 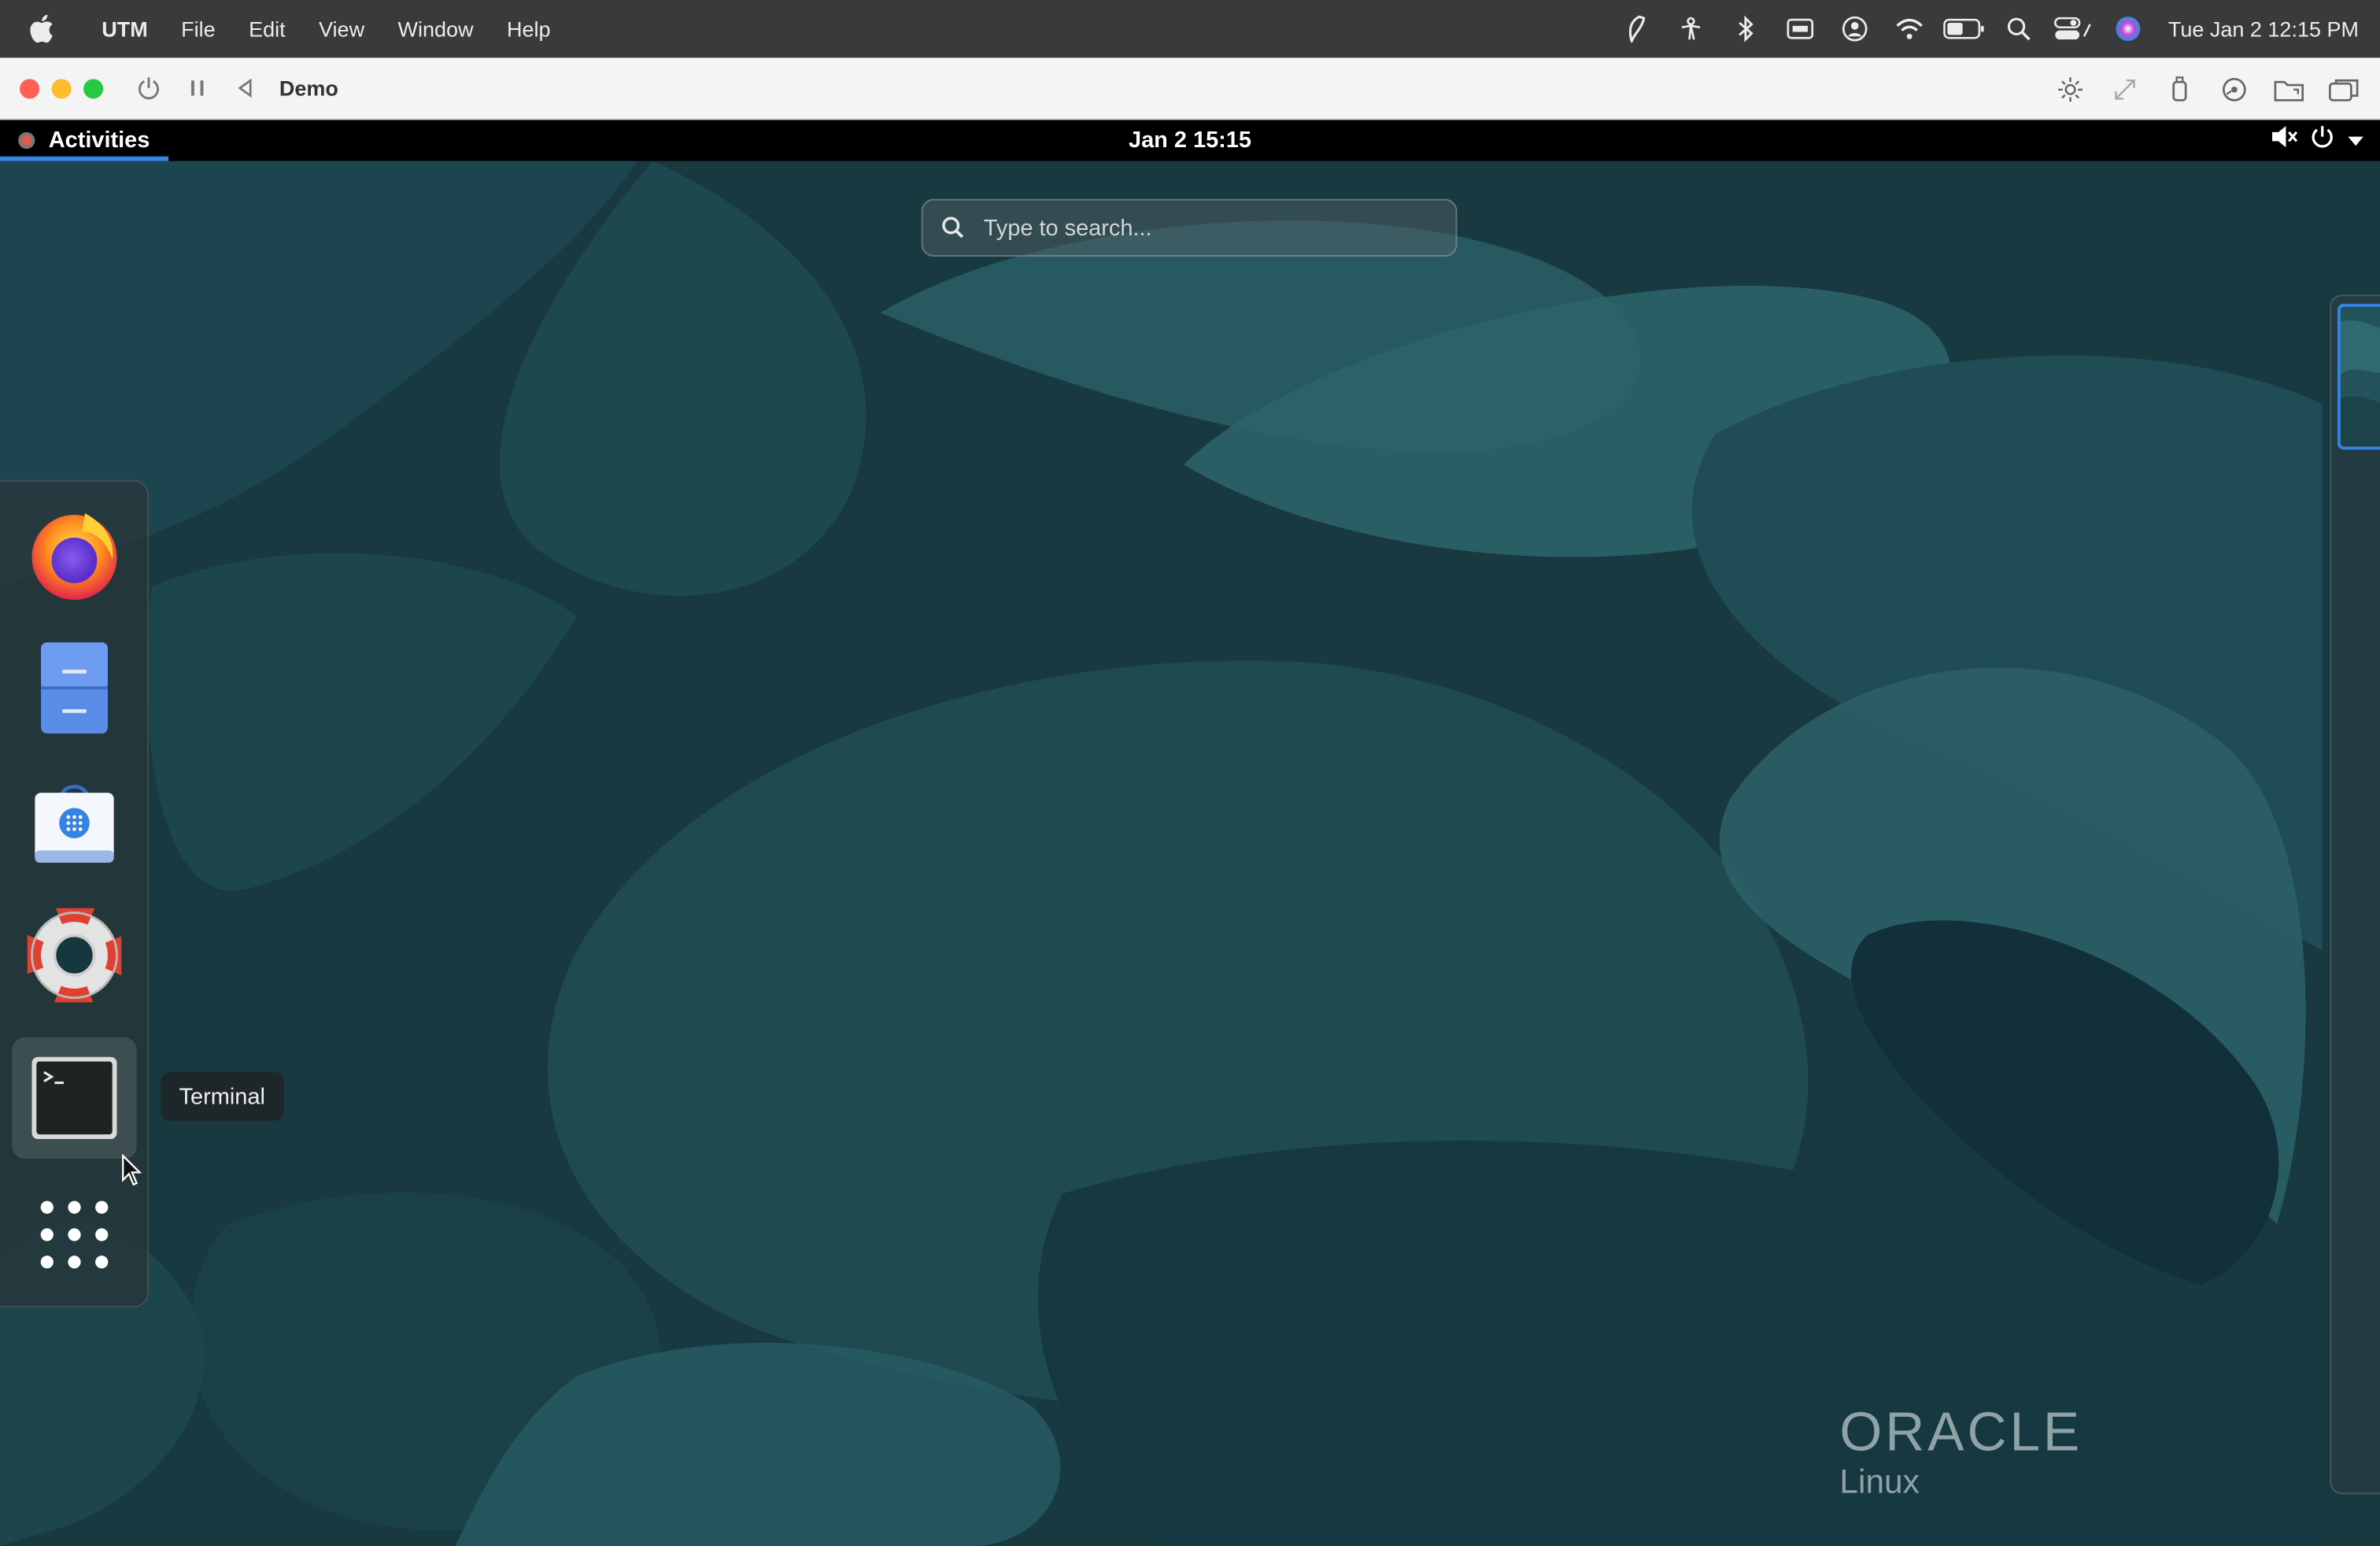 What do you see at coordinates (1190, 88) in the screenshot?
I see `utm-window-toolbar: Demo` at bounding box center [1190, 88].